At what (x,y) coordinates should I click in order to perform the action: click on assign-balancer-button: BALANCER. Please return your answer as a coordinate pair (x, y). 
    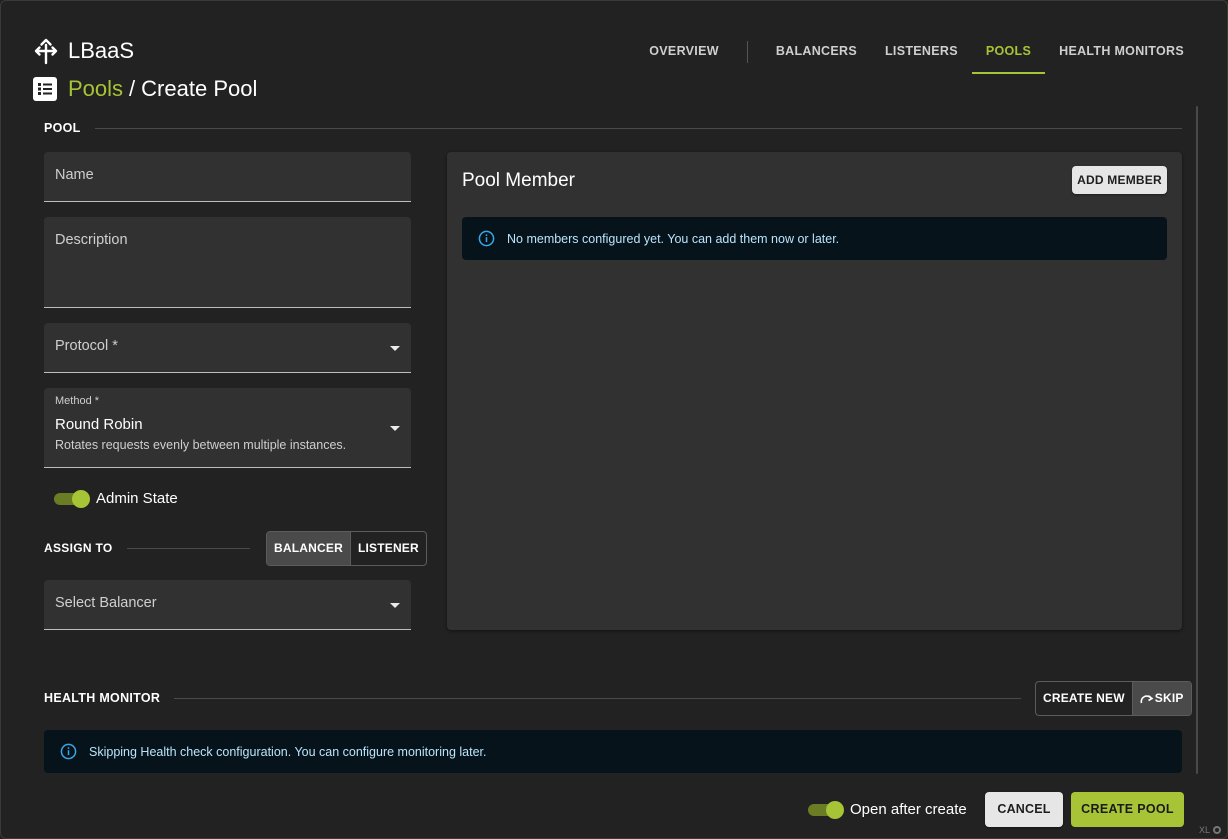
    Looking at the image, I should click on (308, 548).